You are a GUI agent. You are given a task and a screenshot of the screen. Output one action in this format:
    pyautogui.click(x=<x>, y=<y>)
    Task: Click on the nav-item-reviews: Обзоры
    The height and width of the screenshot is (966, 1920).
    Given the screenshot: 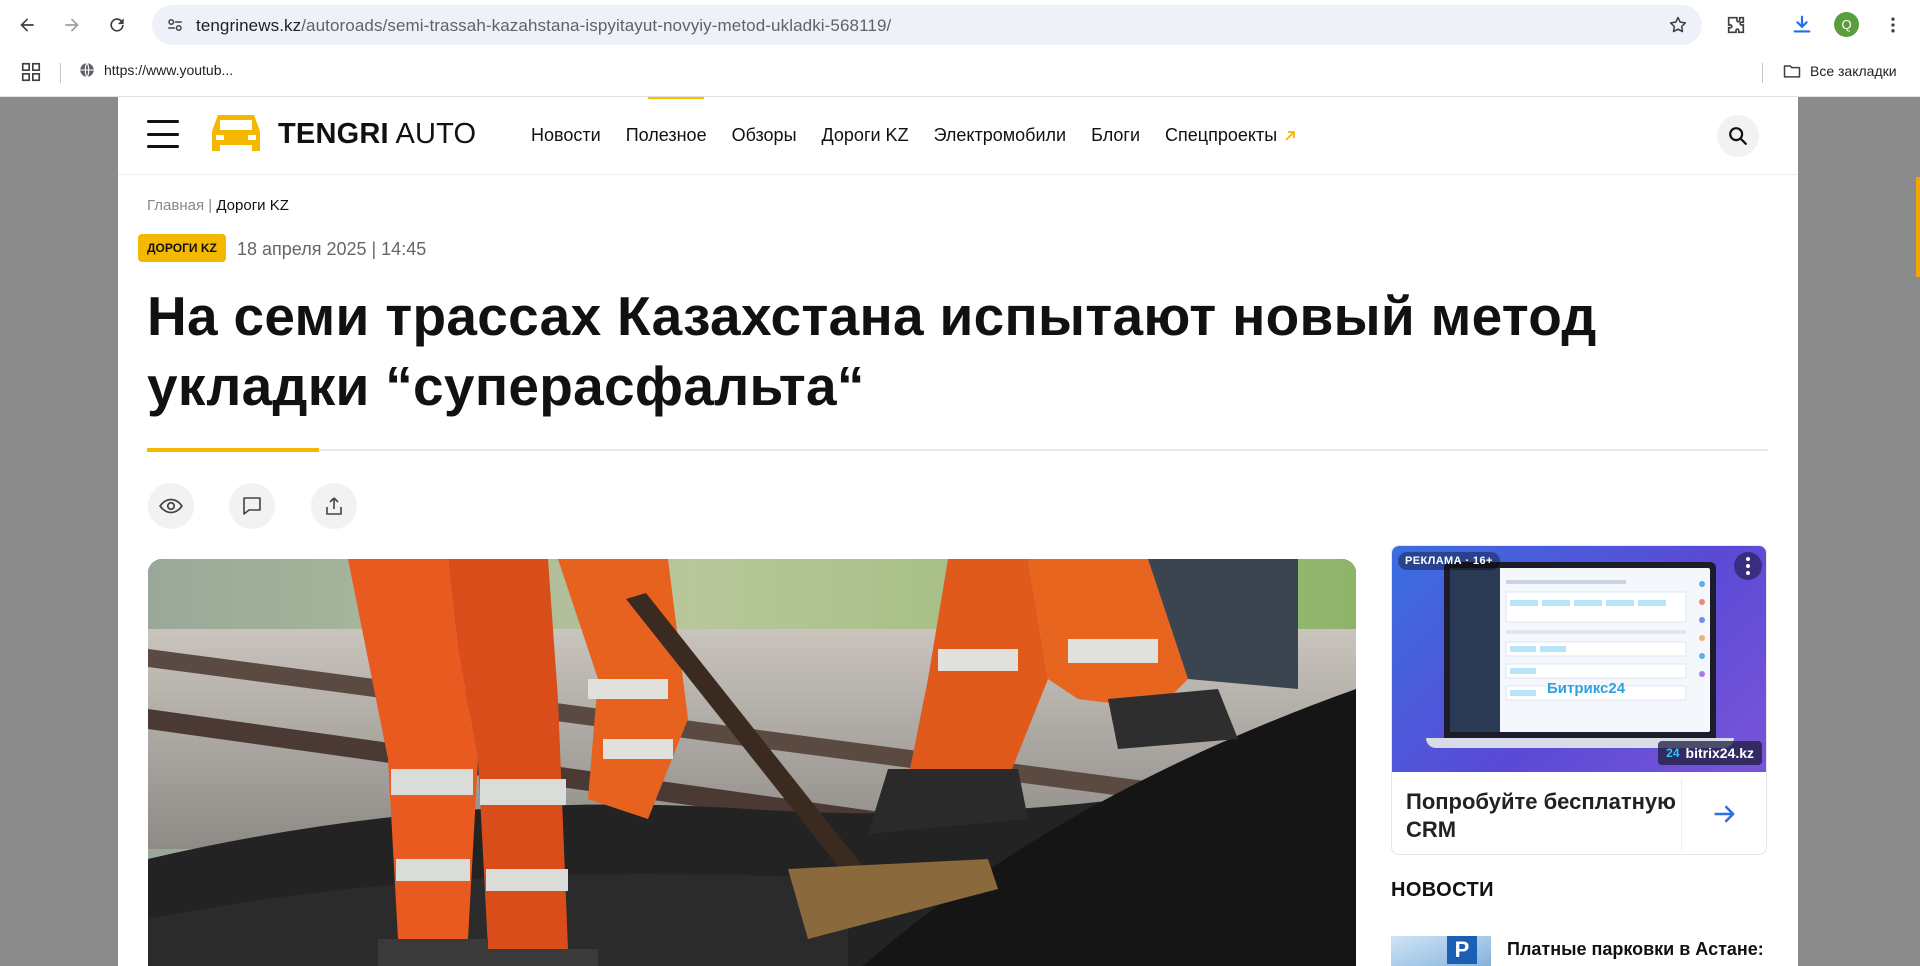 What is the action you would take?
    pyautogui.click(x=764, y=135)
    